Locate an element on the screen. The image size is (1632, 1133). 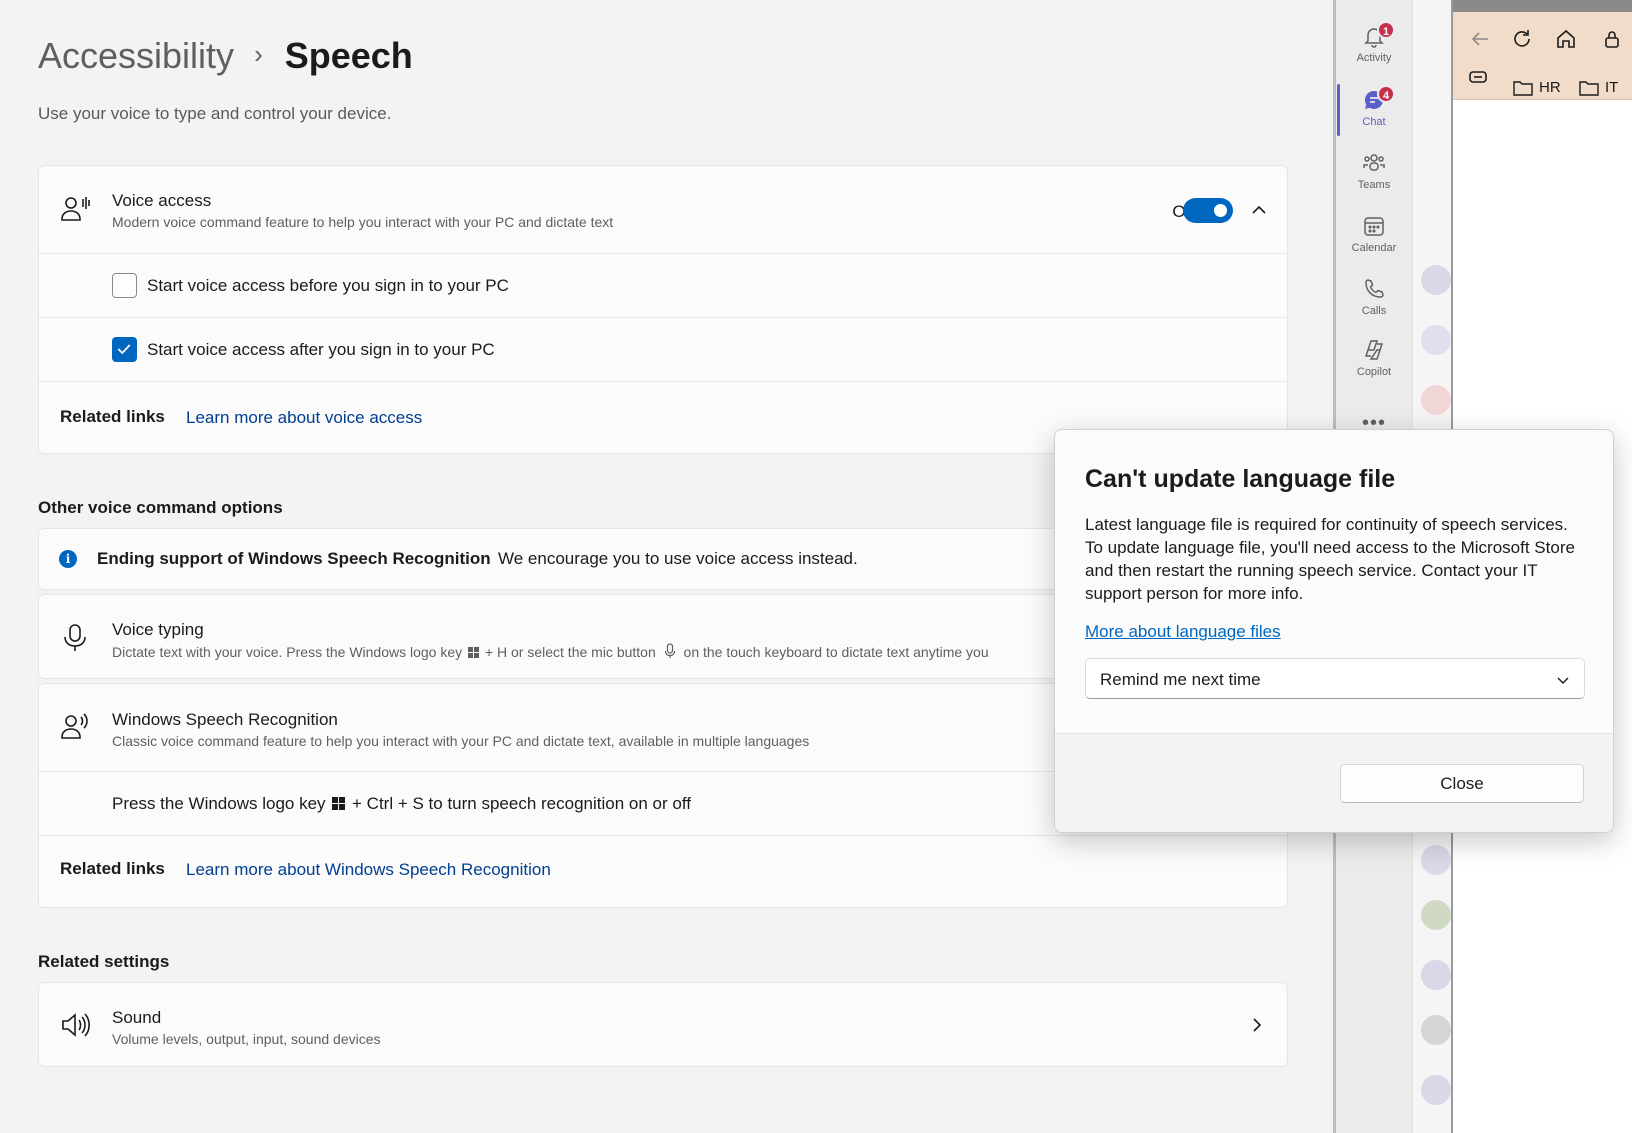
phone-icon is located at coordinates (1374, 288).